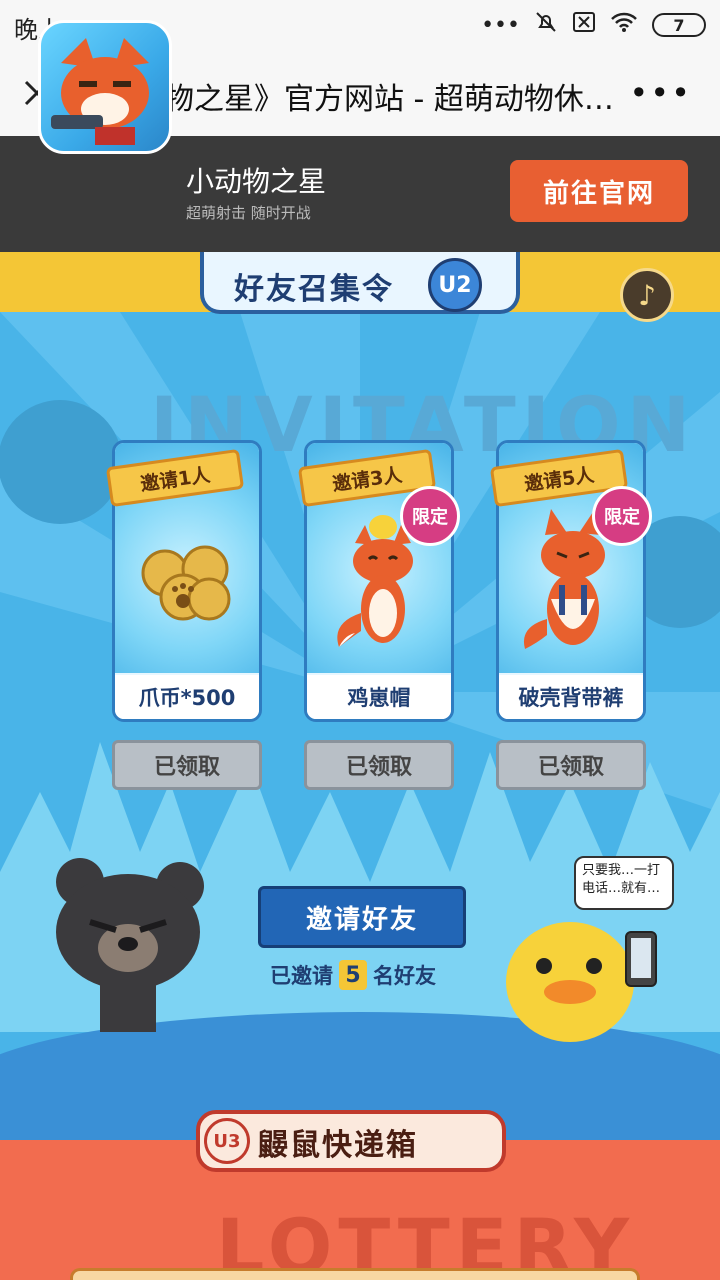  I want to click on u2-badge: U2, so click(455, 285).